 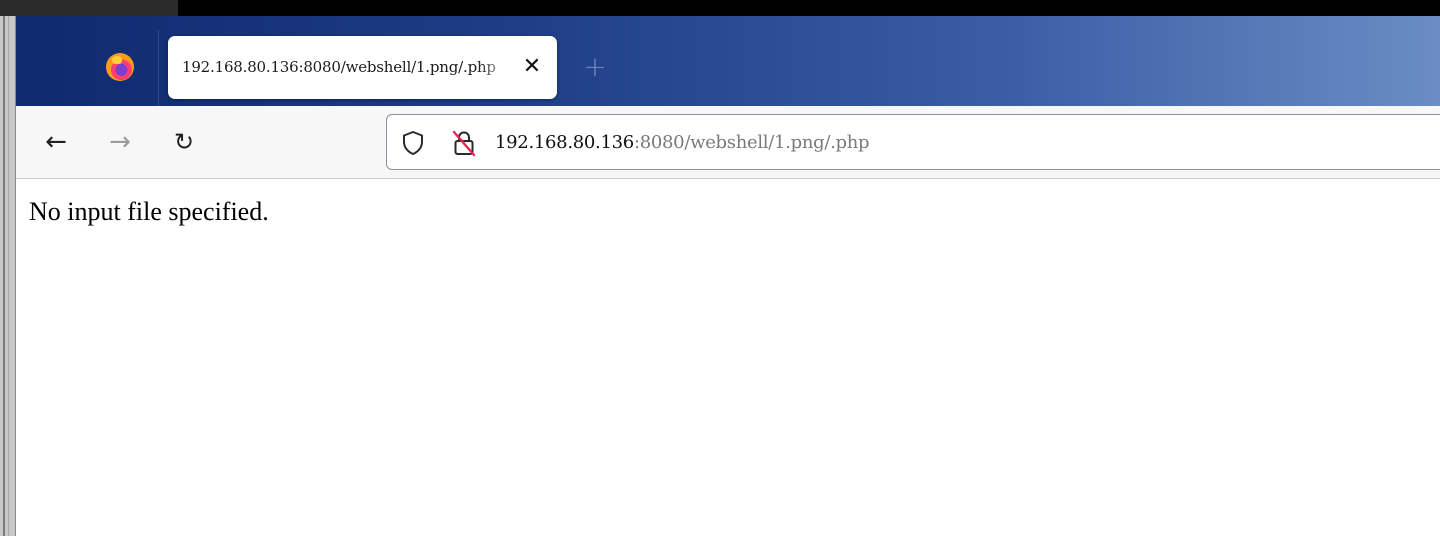 I want to click on firefox-icon, so click(x=120, y=67).